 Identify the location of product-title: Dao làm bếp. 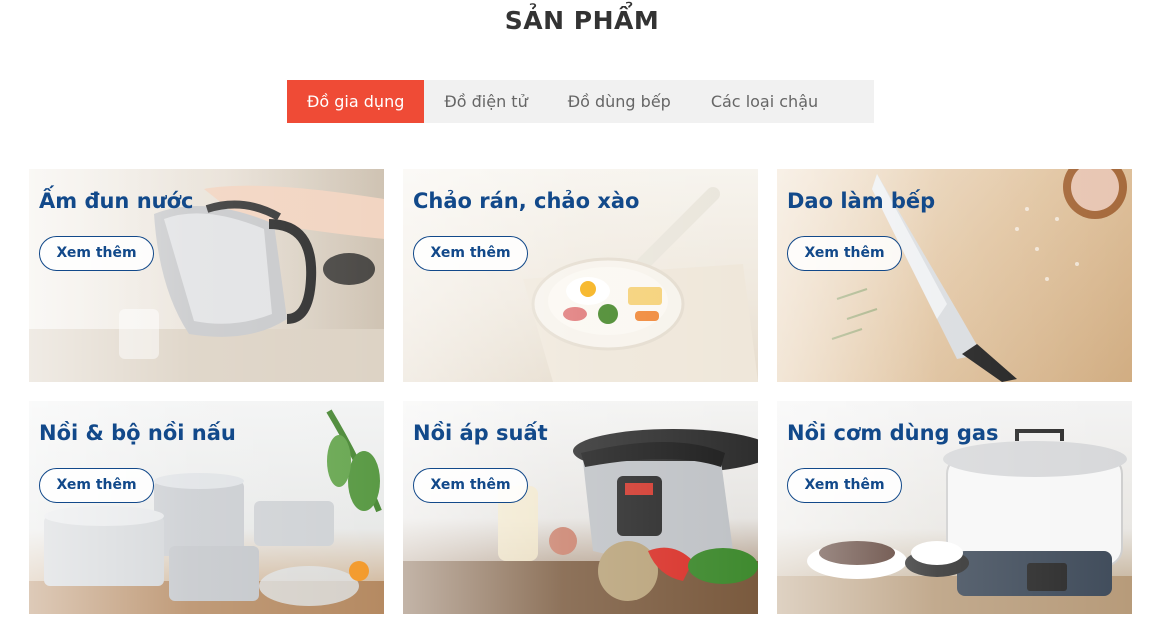
(861, 201).